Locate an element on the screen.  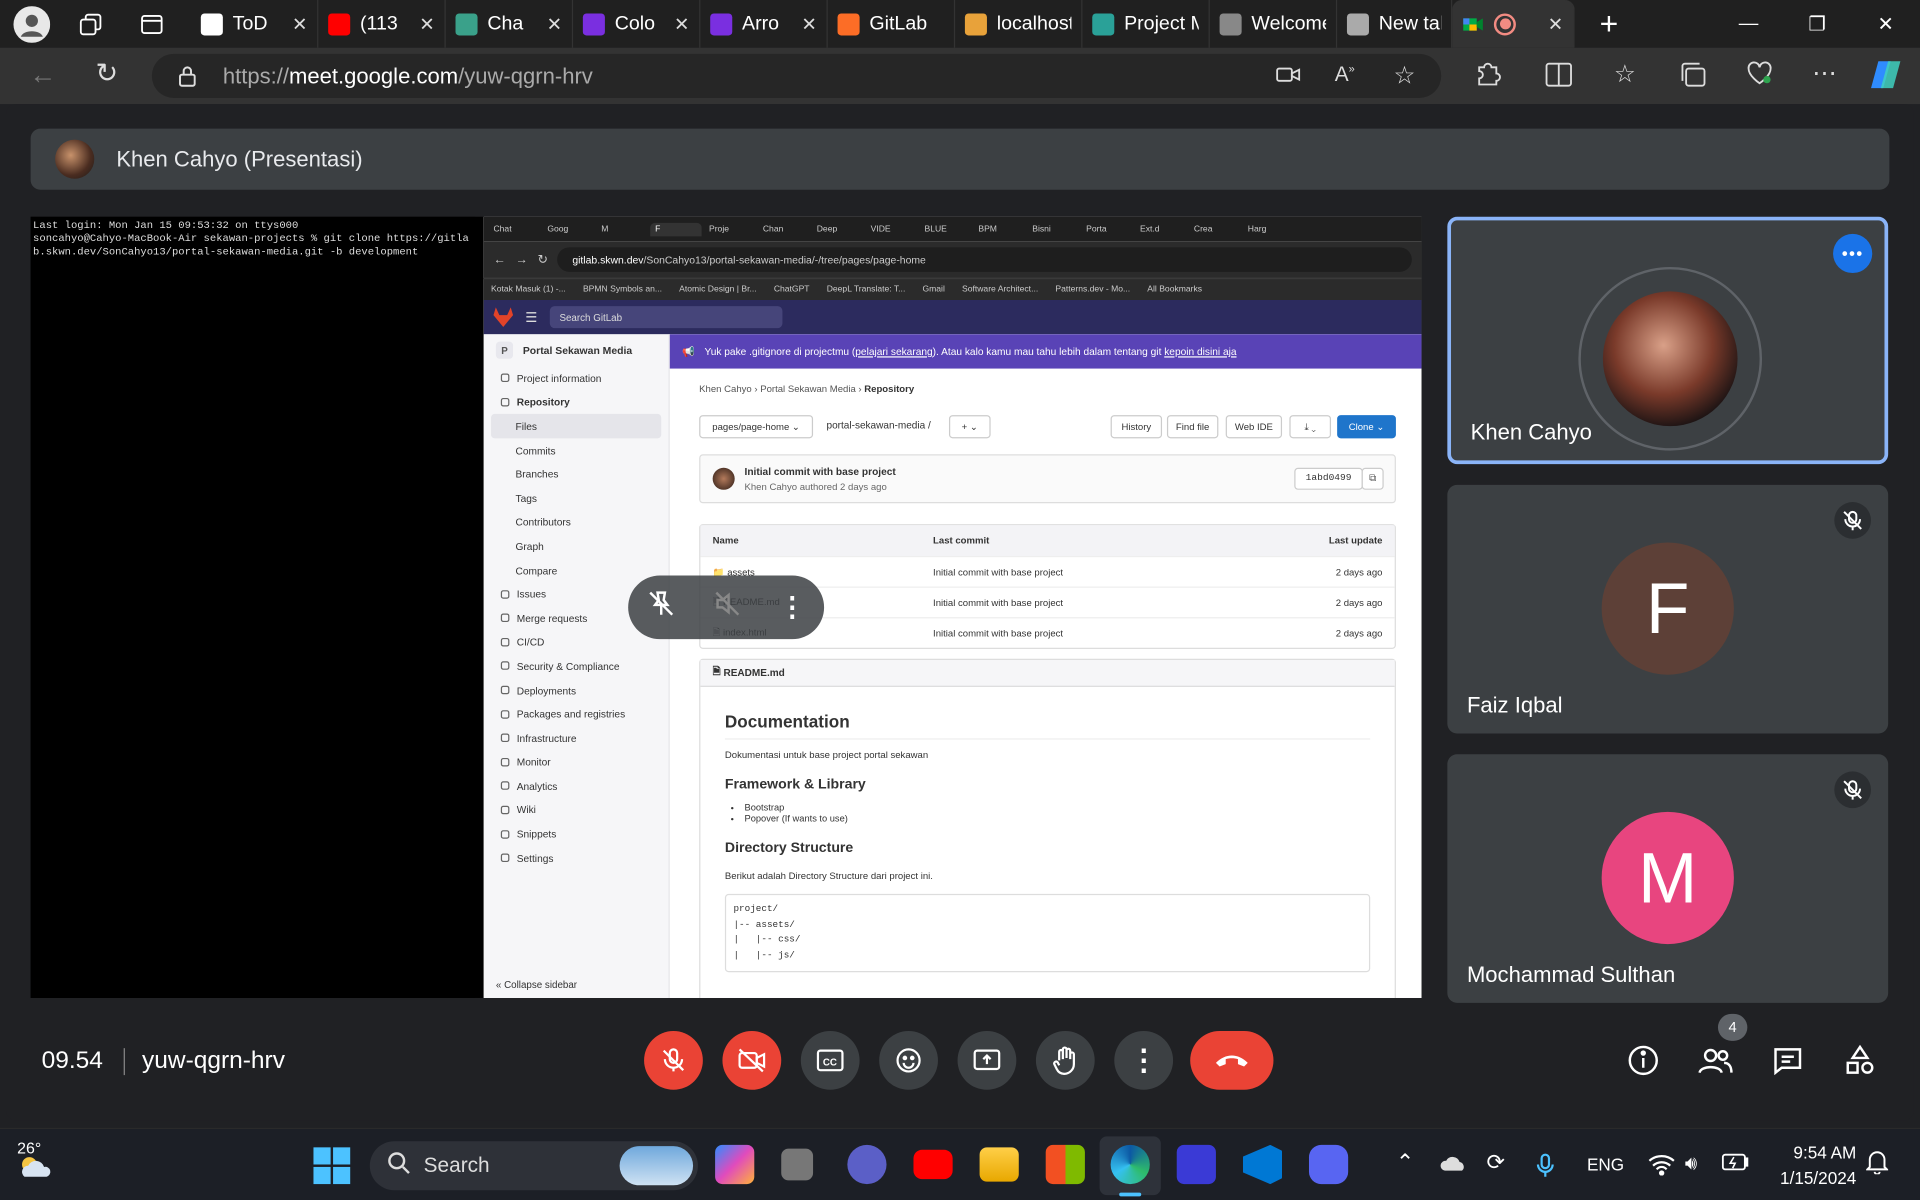
hamburger-icon: ☰ is located at coordinates (531, 318).